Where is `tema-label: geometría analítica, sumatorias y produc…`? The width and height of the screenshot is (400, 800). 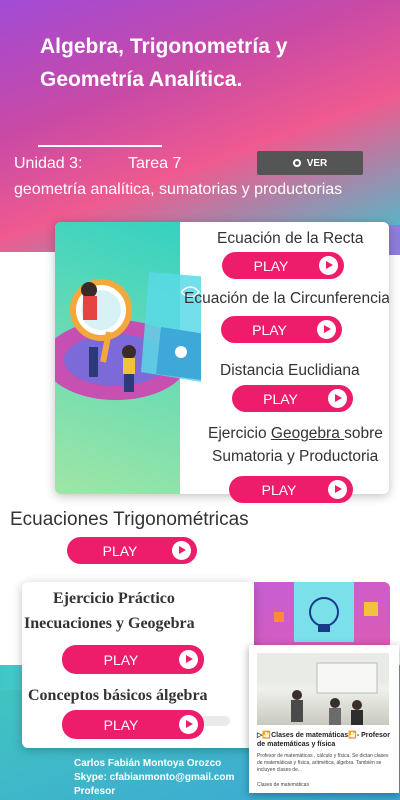
tema-label: geometría analítica, sumatorias y produc… is located at coordinates (178, 189).